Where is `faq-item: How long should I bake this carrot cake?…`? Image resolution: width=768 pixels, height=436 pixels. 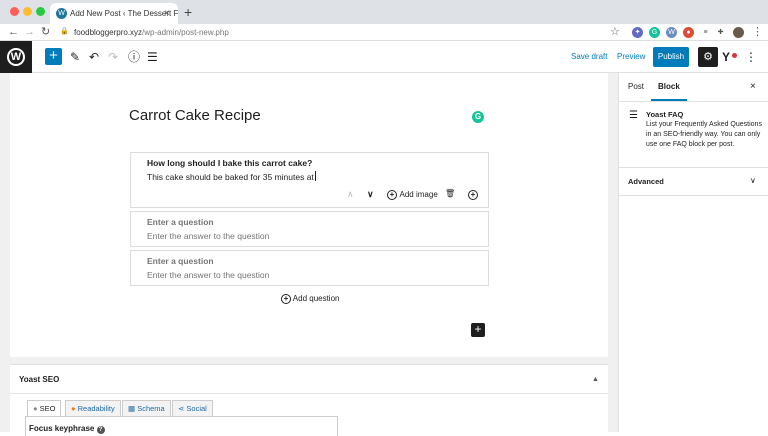
faq-item: How long should I bake this carrot cake?… is located at coordinates (309, 180).